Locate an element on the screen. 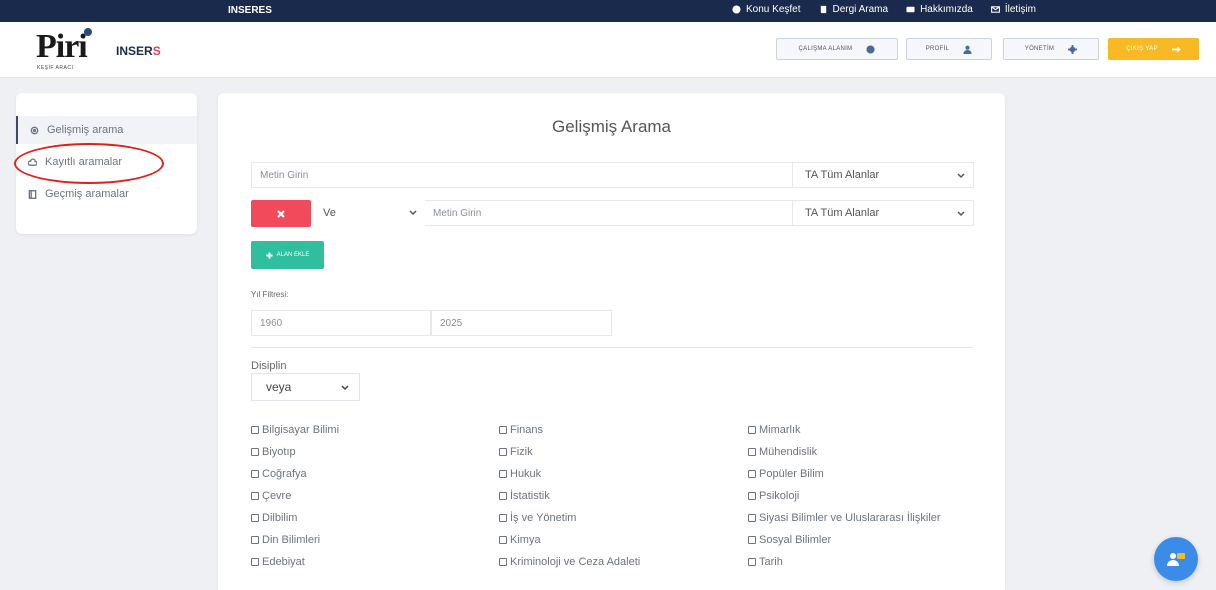  sidebar-item-label: Kayıtlı aramalar is located at coordinates (84, 162).